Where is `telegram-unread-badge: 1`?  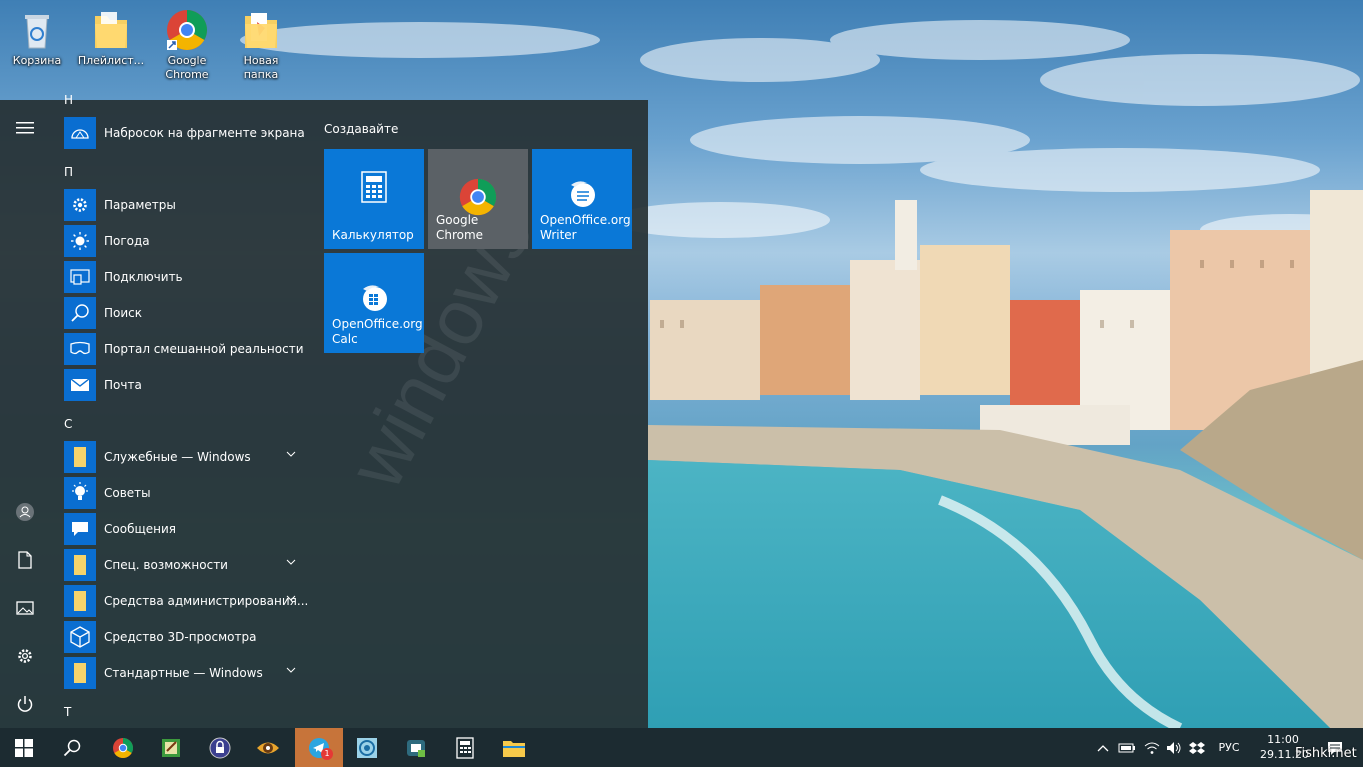
telegram-unread-badge: 1 is located at coordinates (327, 754).